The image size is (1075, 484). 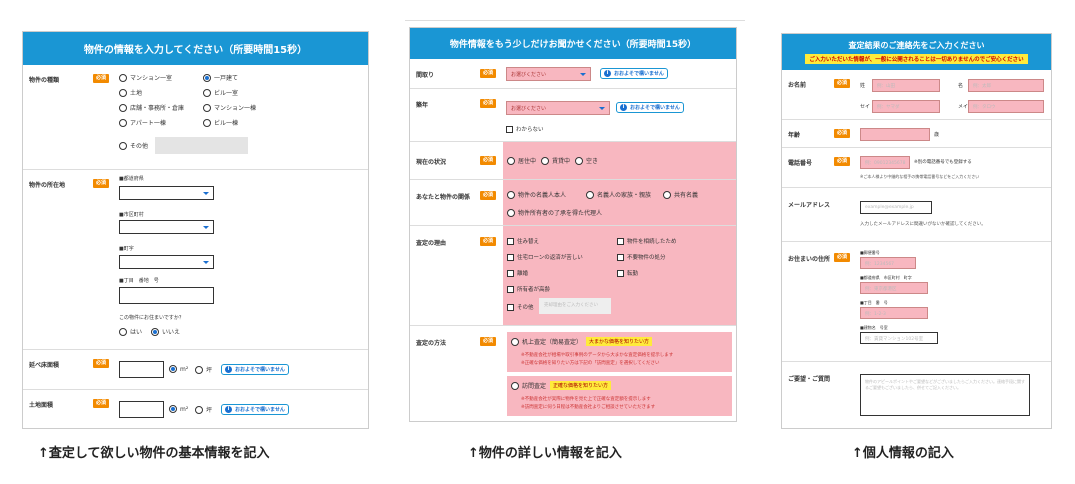 I want to click on field-label: 物件の種類, so click(x=44, y=80).